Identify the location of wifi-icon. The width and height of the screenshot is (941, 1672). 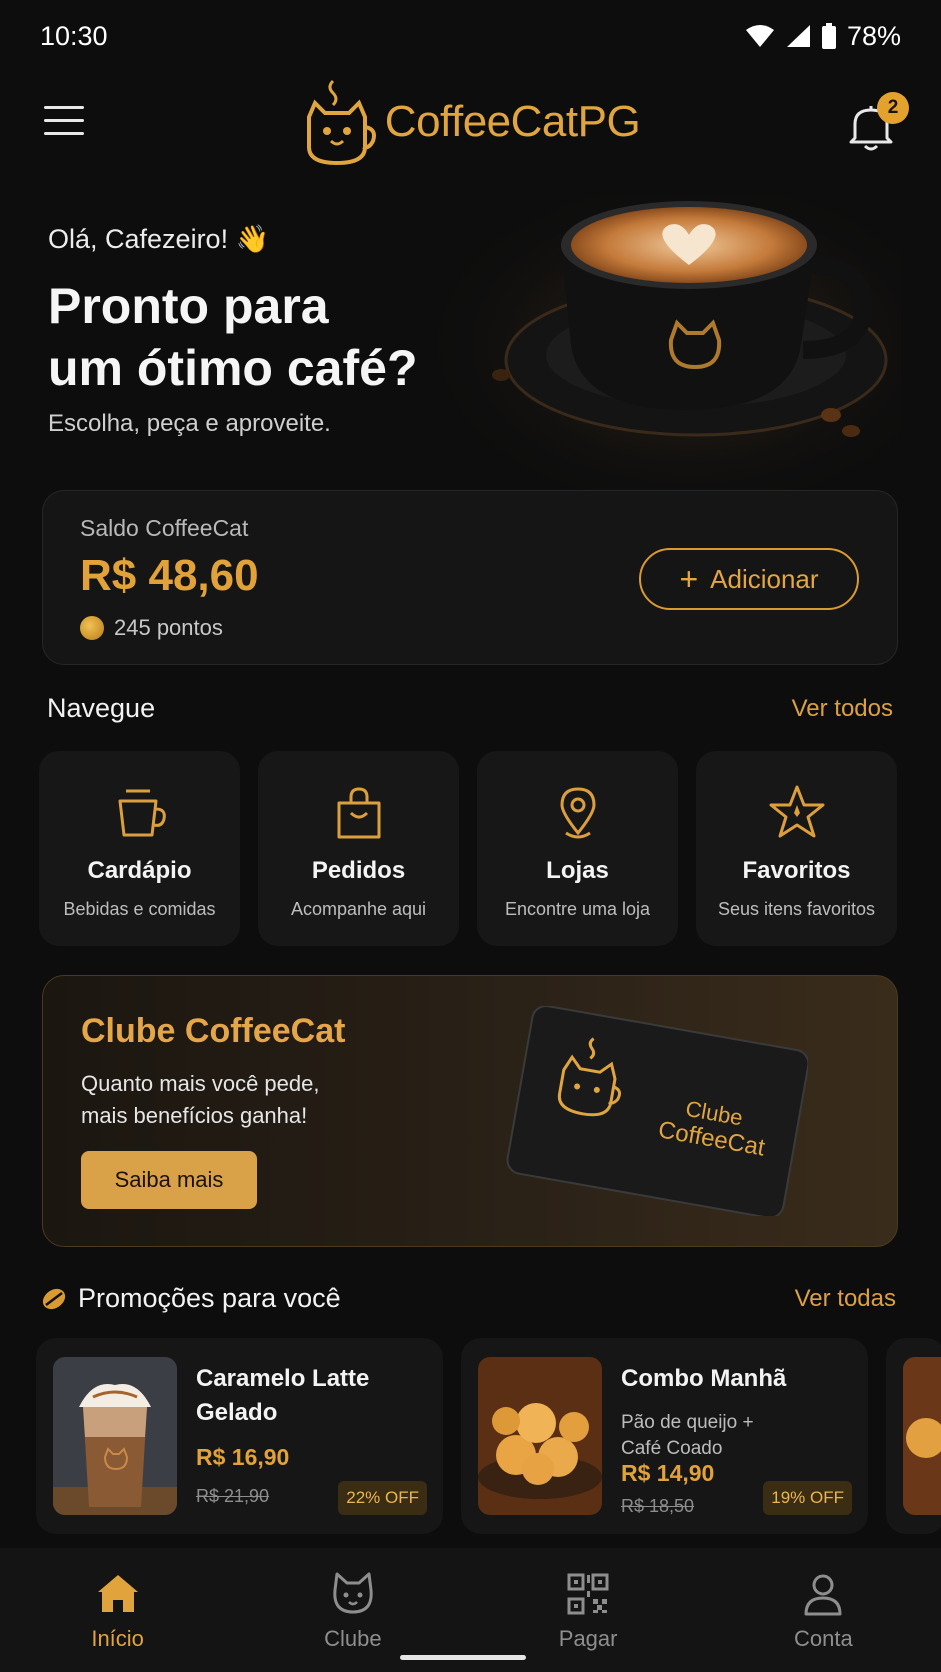
(759, 36).